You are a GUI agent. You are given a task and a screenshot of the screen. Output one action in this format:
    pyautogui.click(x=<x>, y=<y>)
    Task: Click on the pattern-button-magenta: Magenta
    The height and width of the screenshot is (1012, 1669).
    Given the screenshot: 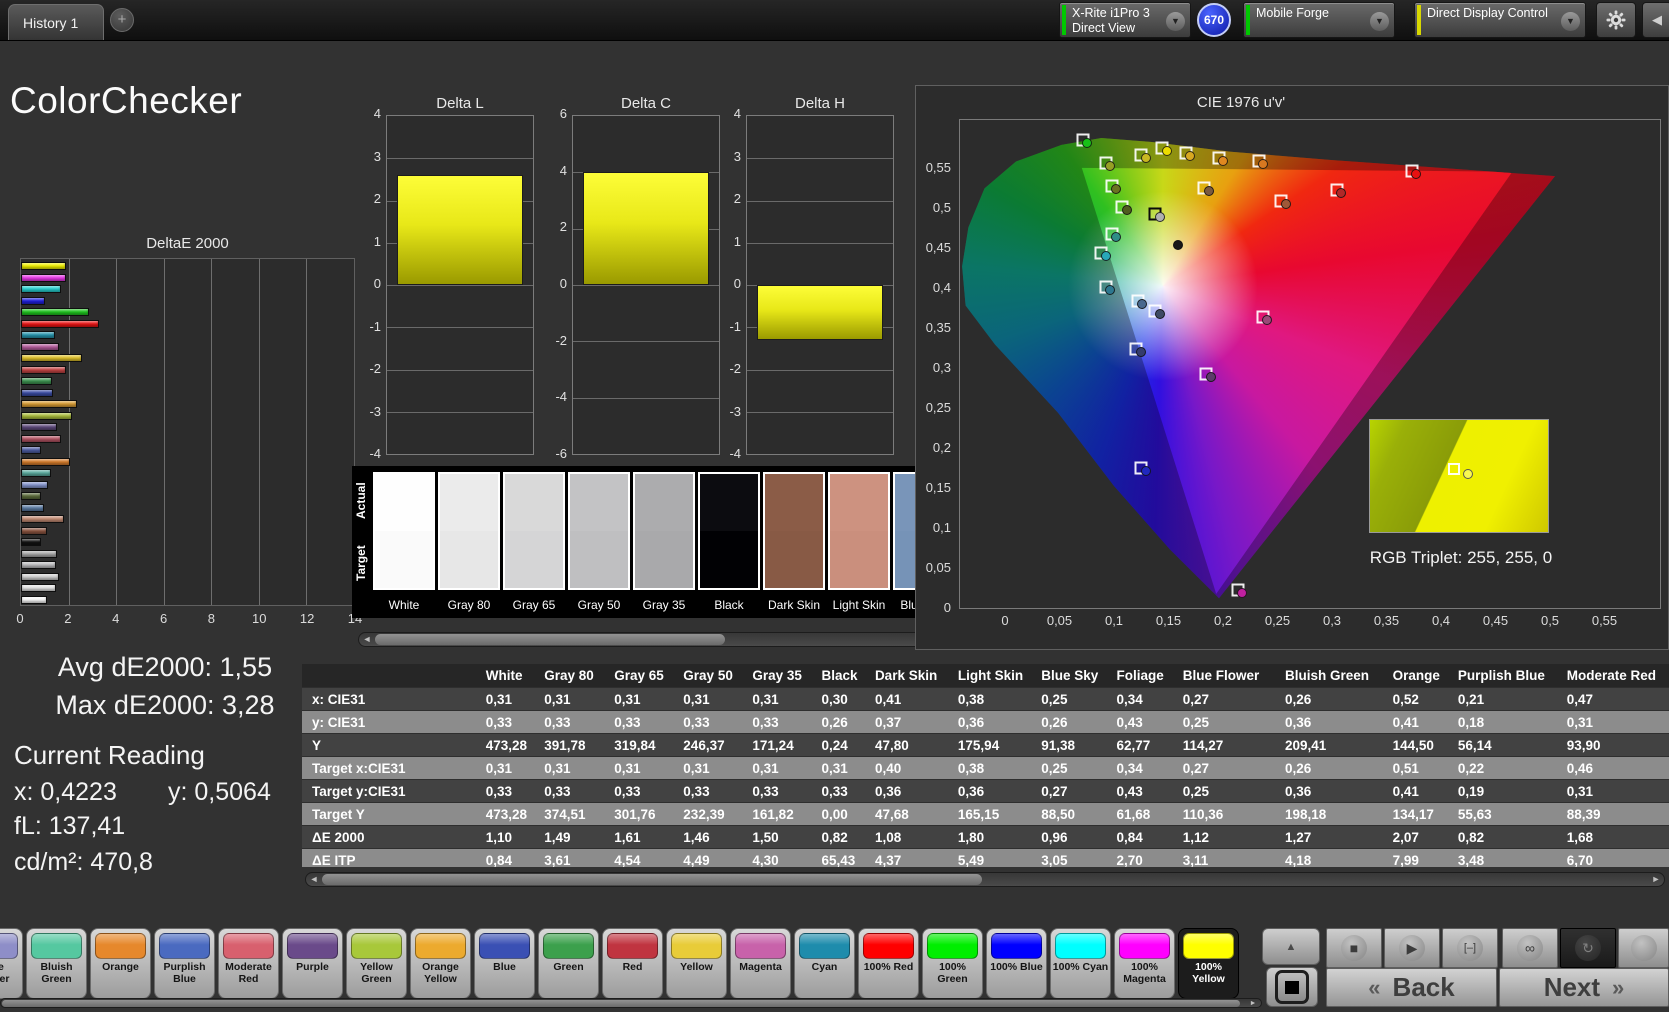 What is the action you would take?
    pyautogui.click(x=760, y=963)
    